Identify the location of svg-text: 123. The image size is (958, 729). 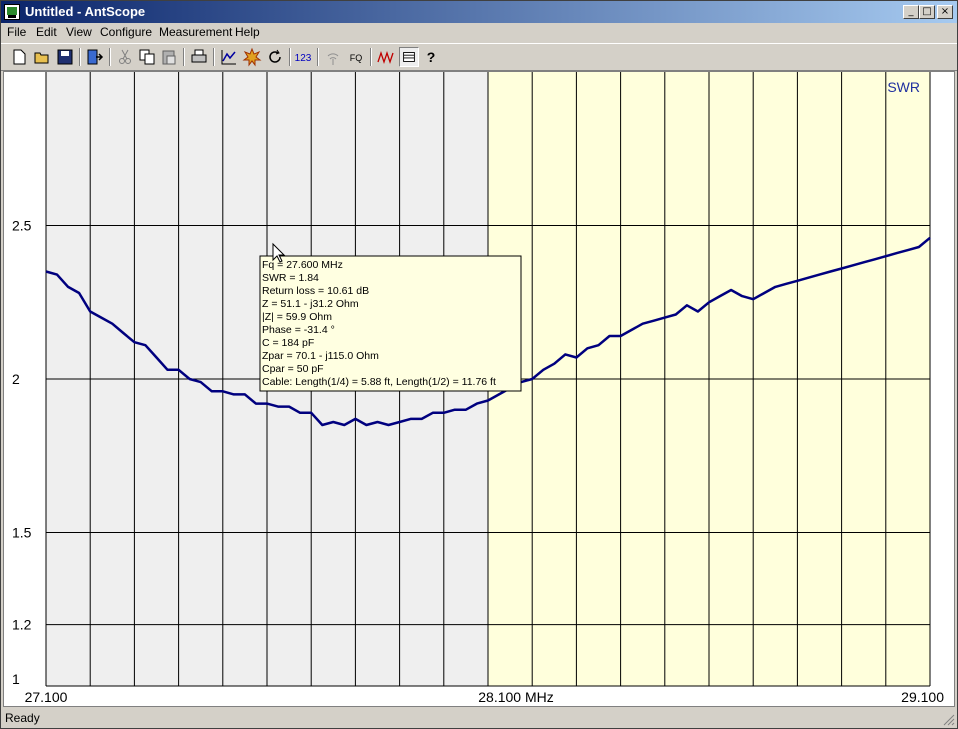
(303, 58).